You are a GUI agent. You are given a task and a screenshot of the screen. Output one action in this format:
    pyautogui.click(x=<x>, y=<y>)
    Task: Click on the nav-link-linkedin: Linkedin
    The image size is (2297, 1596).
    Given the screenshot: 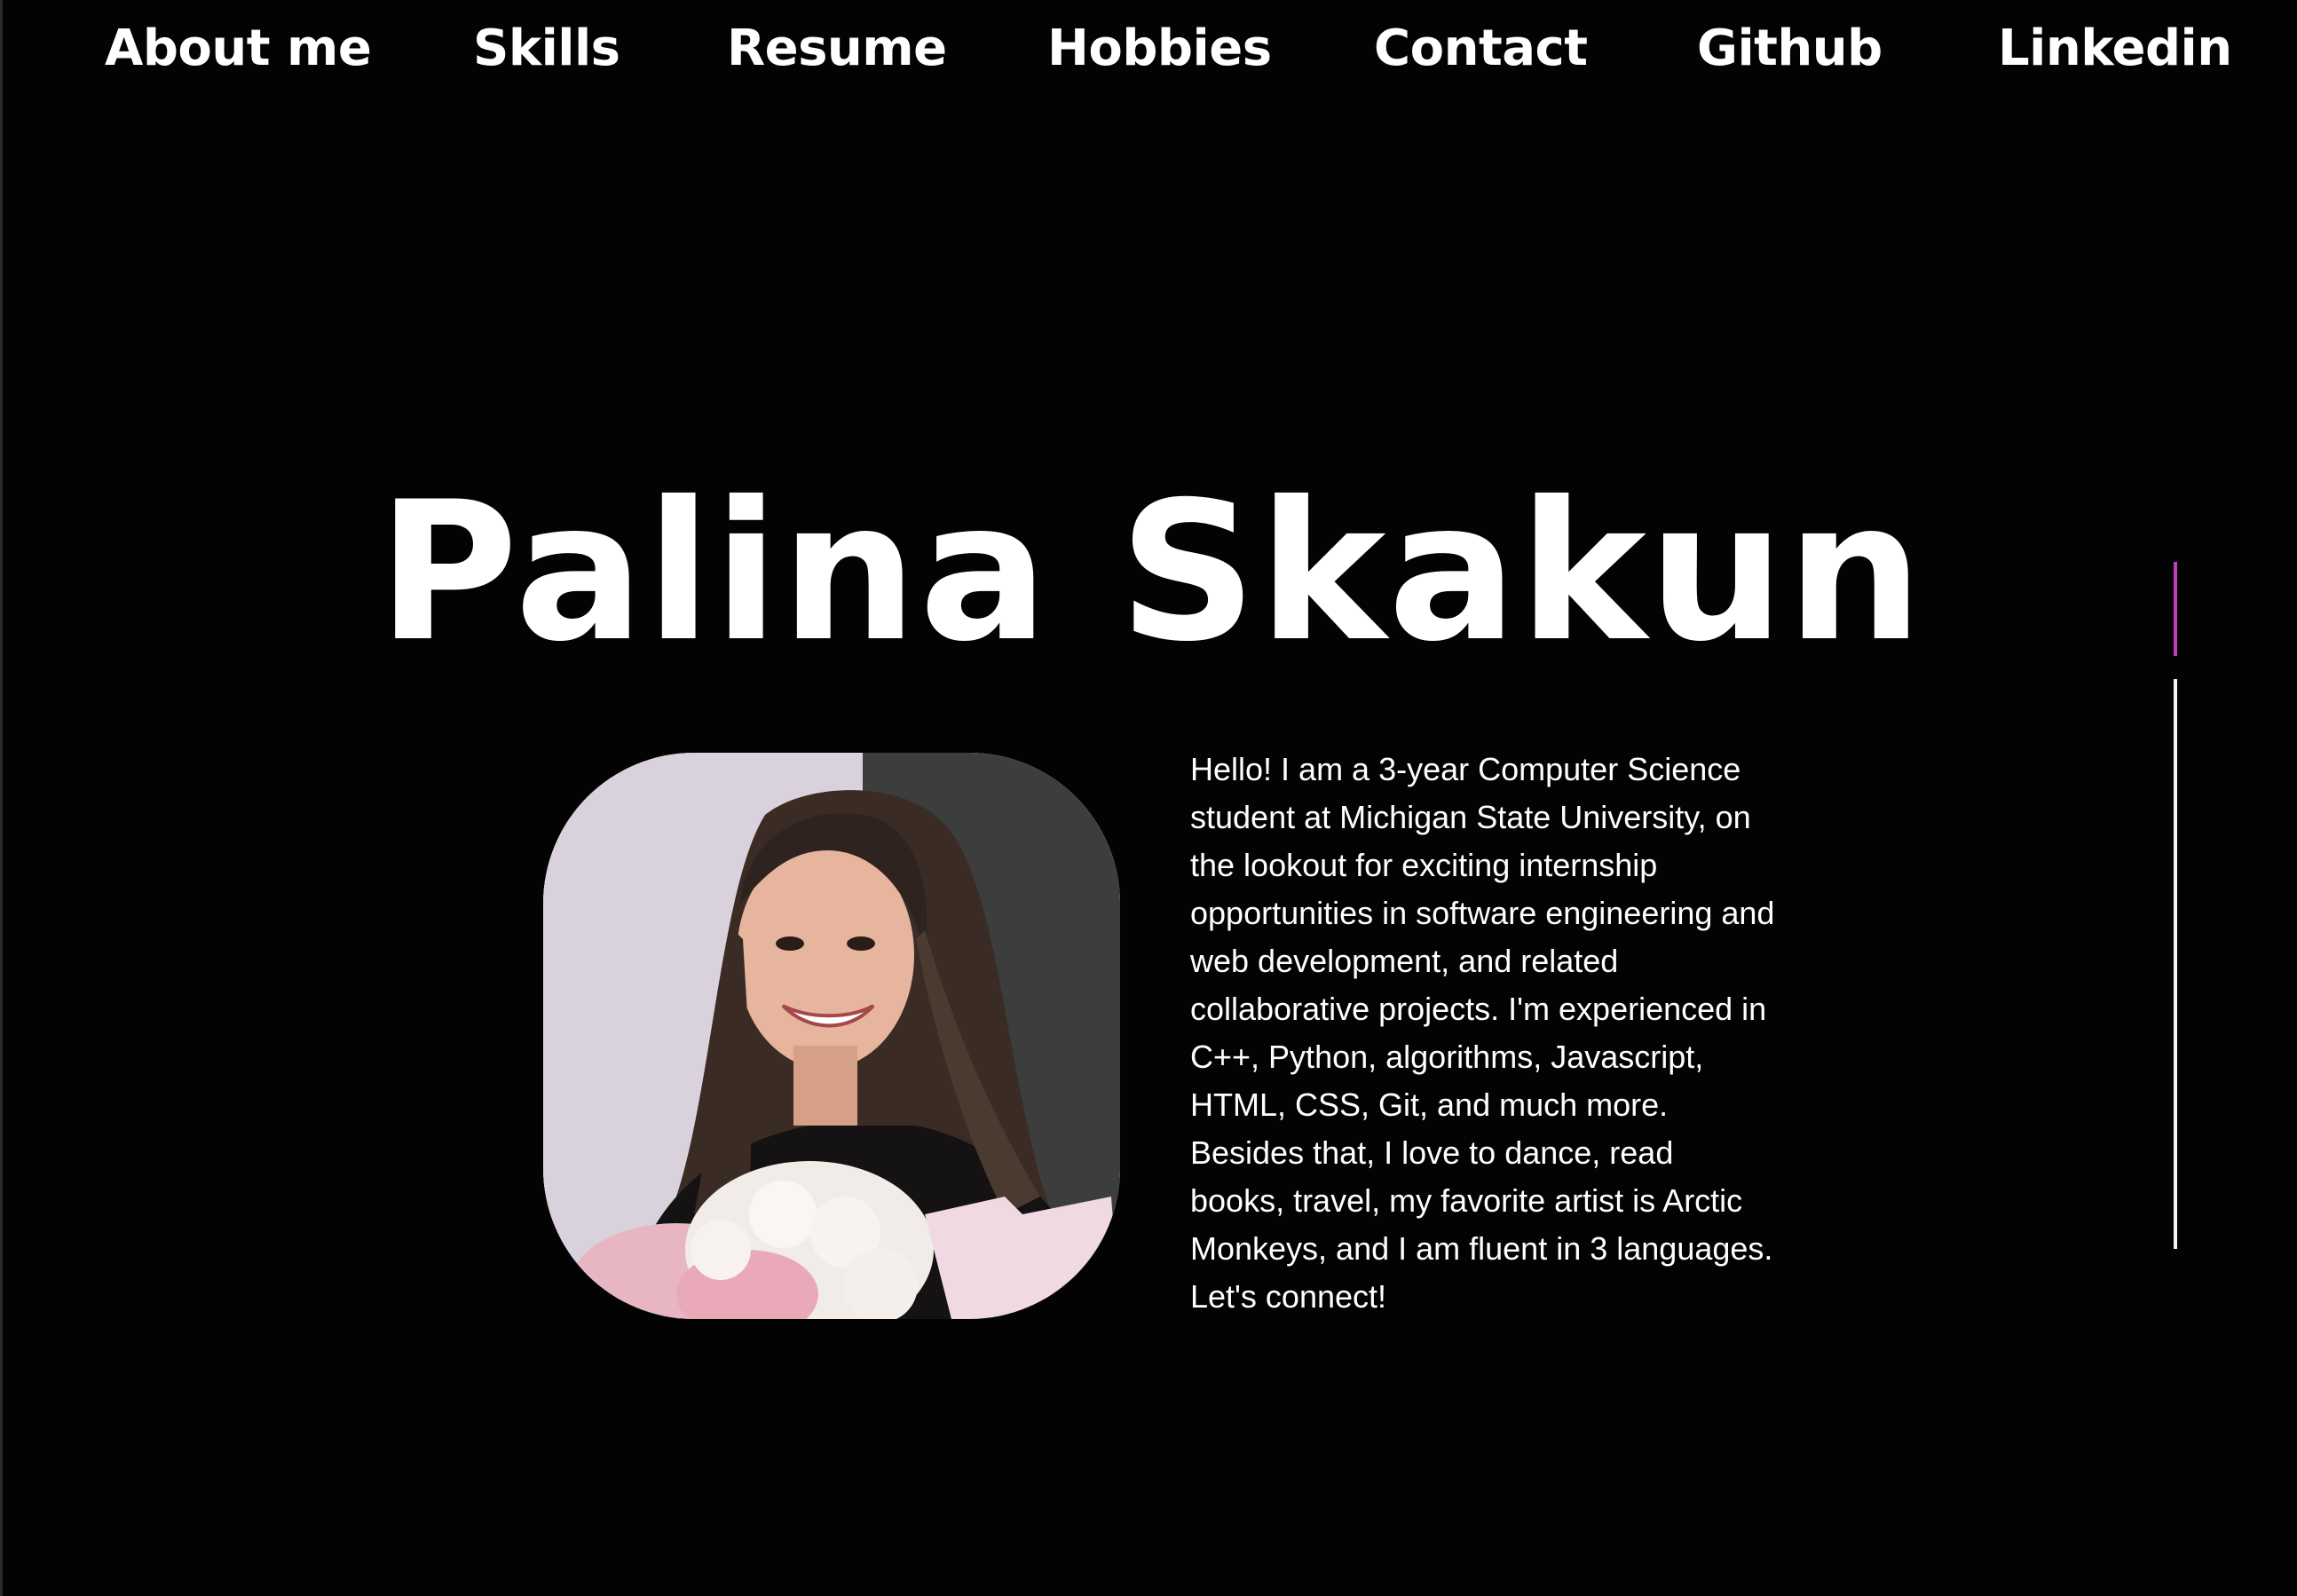 What is the action you would take?
    pyautogui.click(x=2115, y=49)
    